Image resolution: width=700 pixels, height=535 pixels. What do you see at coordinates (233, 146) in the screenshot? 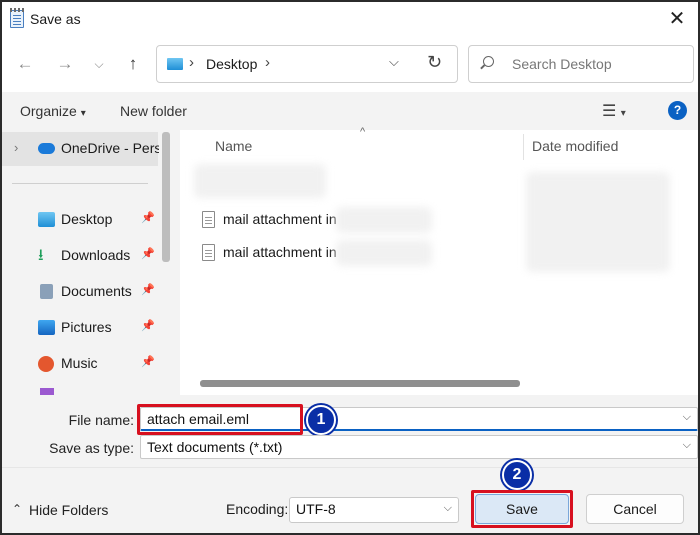
I see `column-header-name: Name` at bounding box center [233, 146].